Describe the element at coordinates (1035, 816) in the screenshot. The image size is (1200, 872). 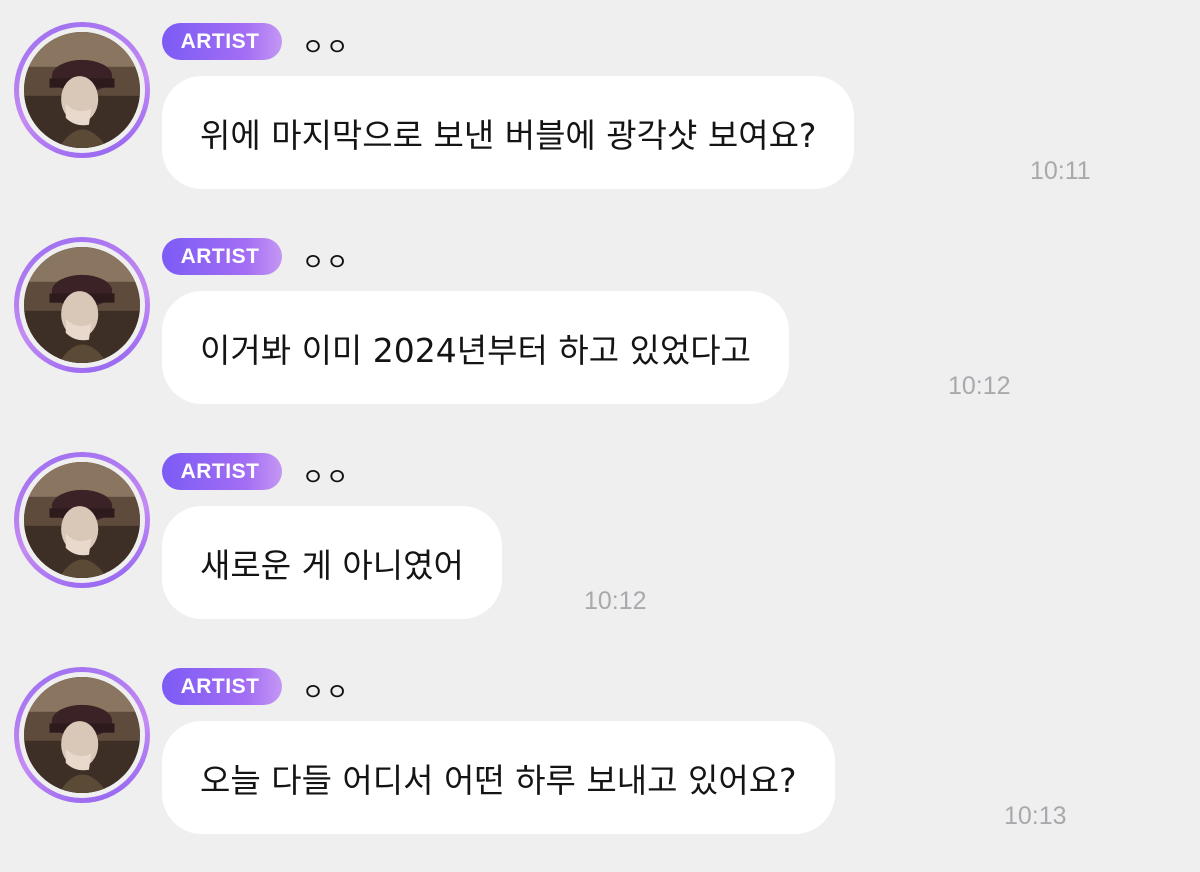
I see `message-time: 10:13` at that location.